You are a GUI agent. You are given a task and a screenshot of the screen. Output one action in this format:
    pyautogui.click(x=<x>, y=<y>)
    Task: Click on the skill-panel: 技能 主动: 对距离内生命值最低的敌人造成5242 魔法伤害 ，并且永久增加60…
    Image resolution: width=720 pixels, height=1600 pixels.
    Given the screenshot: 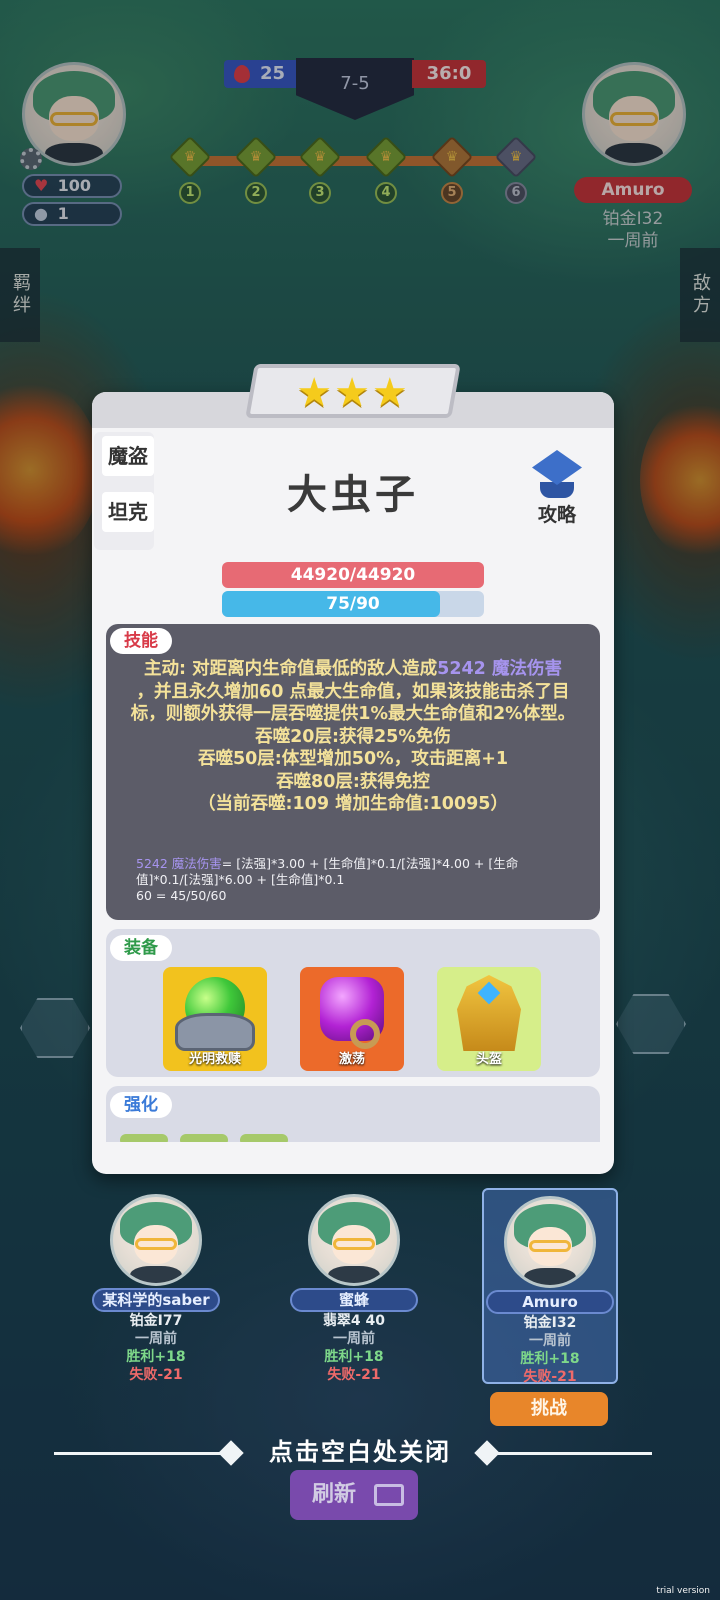 What is the action you would take?
    pyautogui.click(x=353, y=772)
    